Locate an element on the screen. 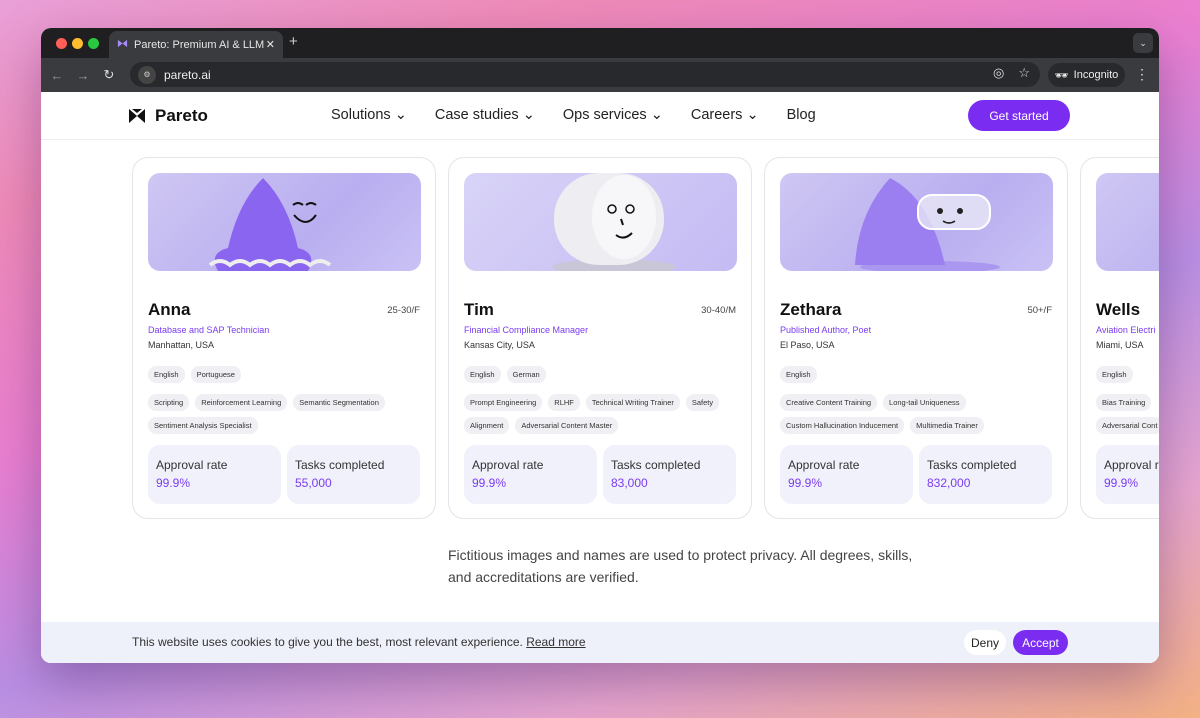 Image resolution: width=1200 pixels, height=718 pixels. brand-logo: Pareto is located at coordinates (168, 116).